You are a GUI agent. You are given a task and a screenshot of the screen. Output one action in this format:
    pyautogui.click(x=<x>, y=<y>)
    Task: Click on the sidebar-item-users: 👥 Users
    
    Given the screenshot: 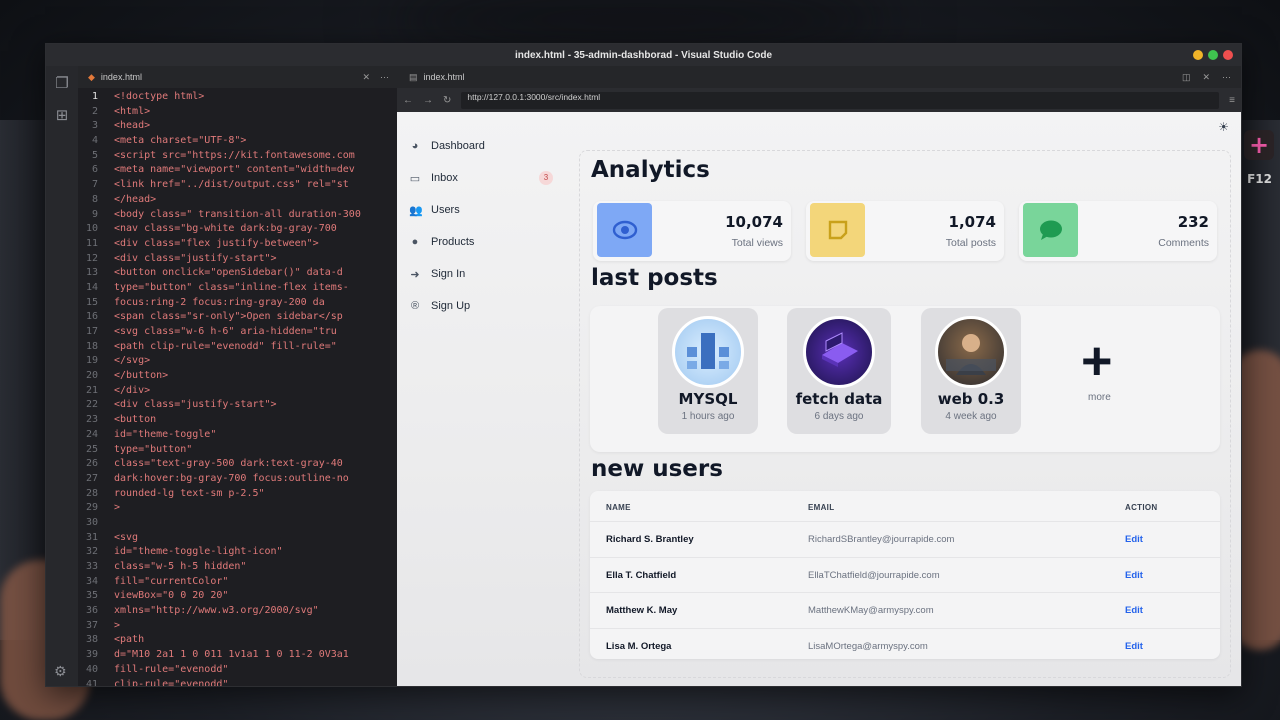 What is the action you would take?
    pyautogui.click(x=482, y=210)
    